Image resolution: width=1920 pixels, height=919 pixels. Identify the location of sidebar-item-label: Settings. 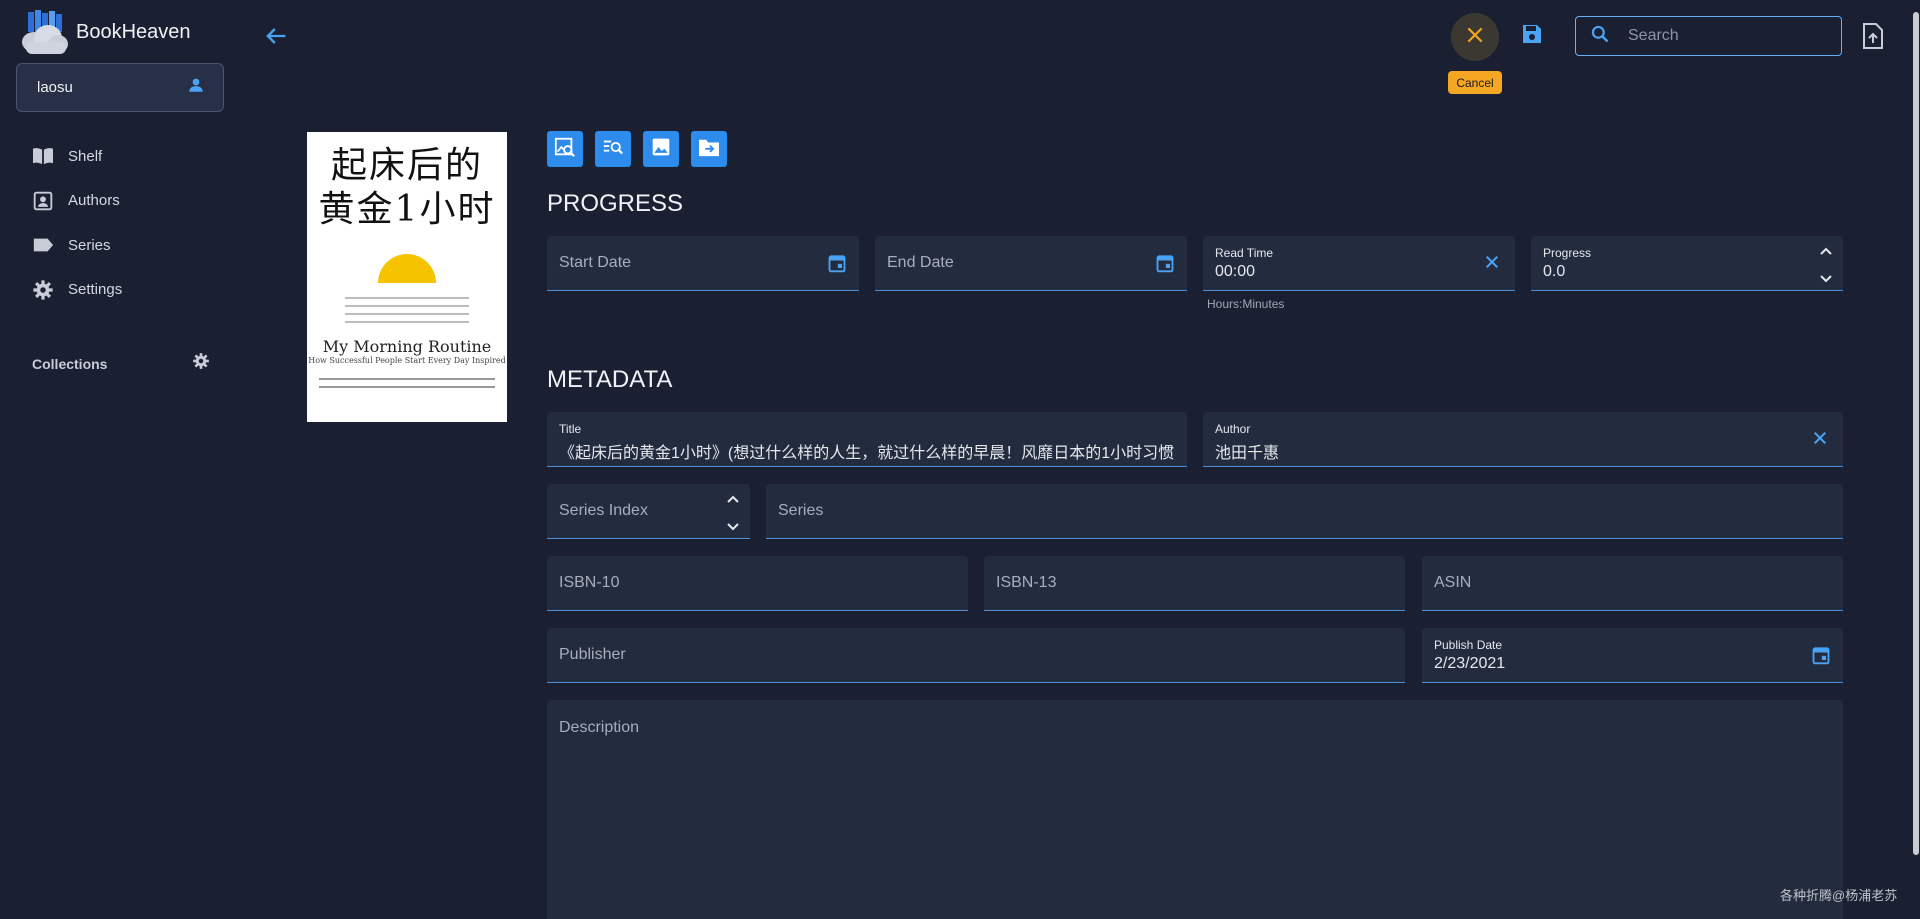
(95, 290).